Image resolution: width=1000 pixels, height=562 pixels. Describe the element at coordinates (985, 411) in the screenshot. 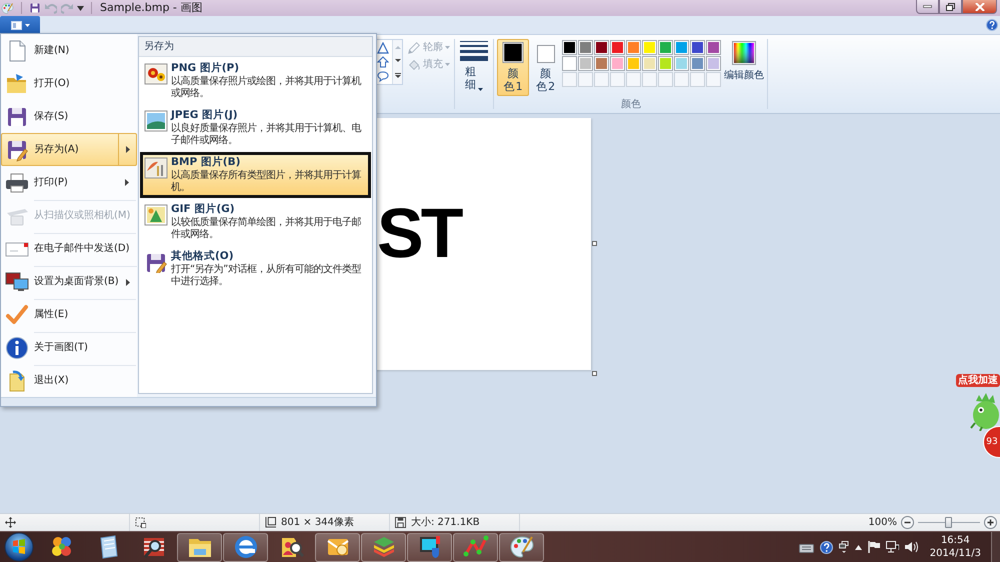

I see `mascot-icon` at that location.